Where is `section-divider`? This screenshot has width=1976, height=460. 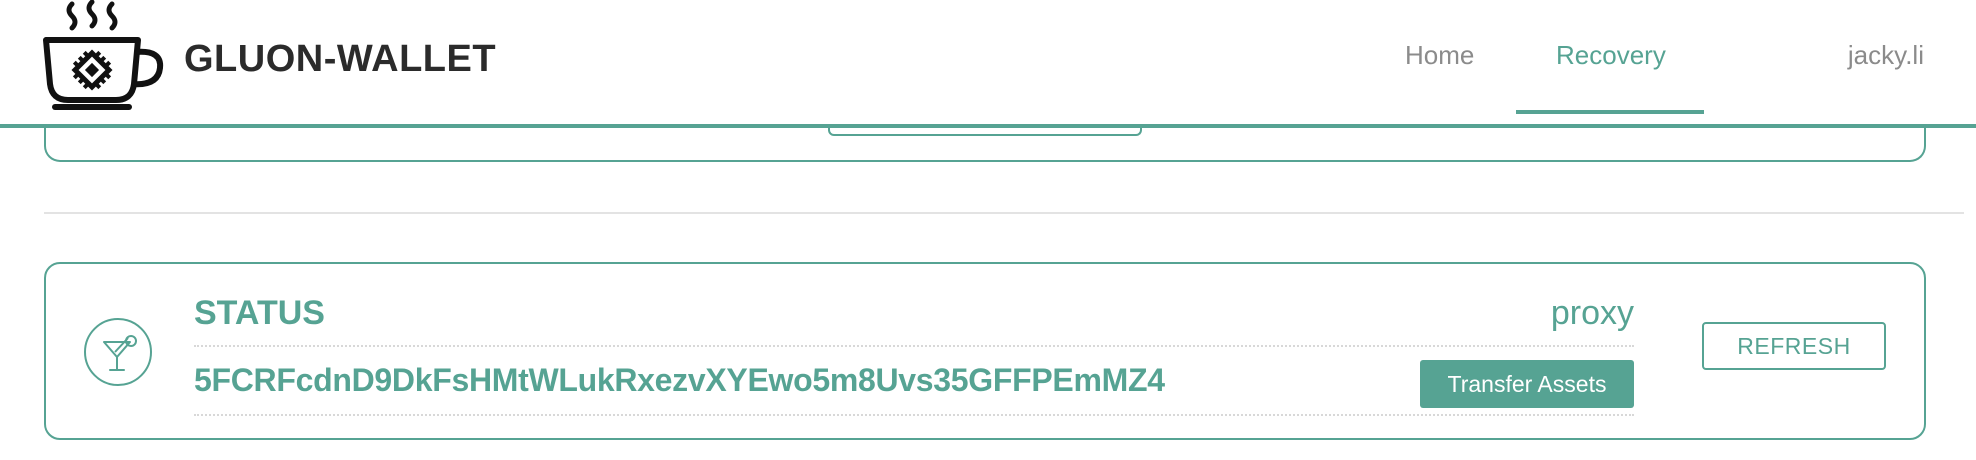
section-divider is located at coordinates (1004, 213).